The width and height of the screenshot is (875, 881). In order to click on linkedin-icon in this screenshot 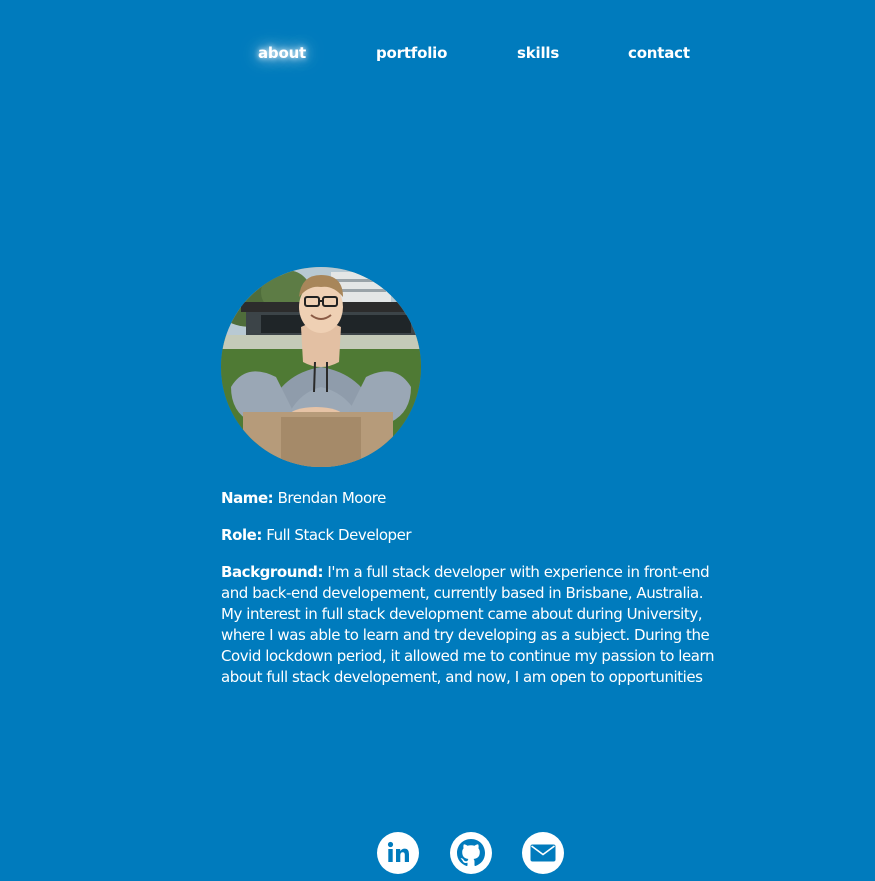, I will do `click(398, 853)`.